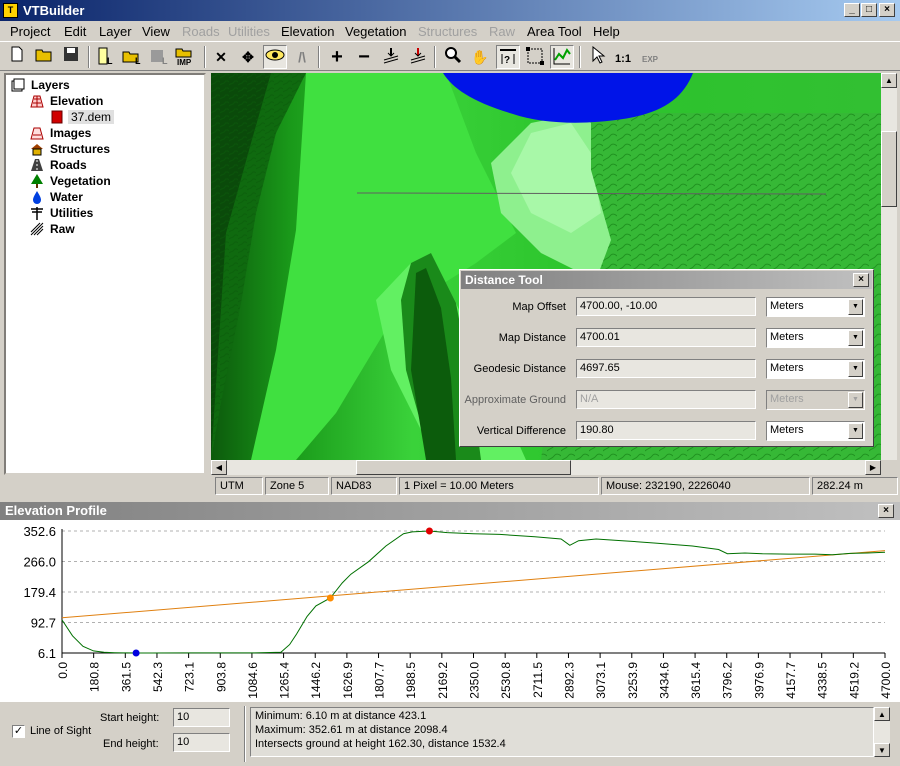  I want to click on tree-item-vegetation: Vegetation, so click(70, 181).